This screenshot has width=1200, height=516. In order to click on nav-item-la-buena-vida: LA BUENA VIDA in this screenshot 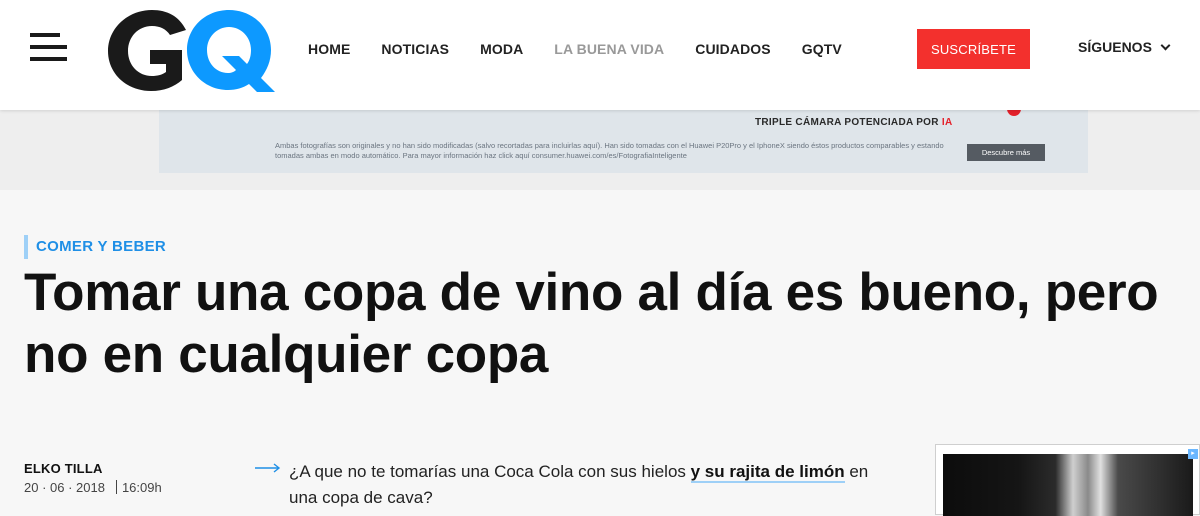, I will do `click(609, 49)`.